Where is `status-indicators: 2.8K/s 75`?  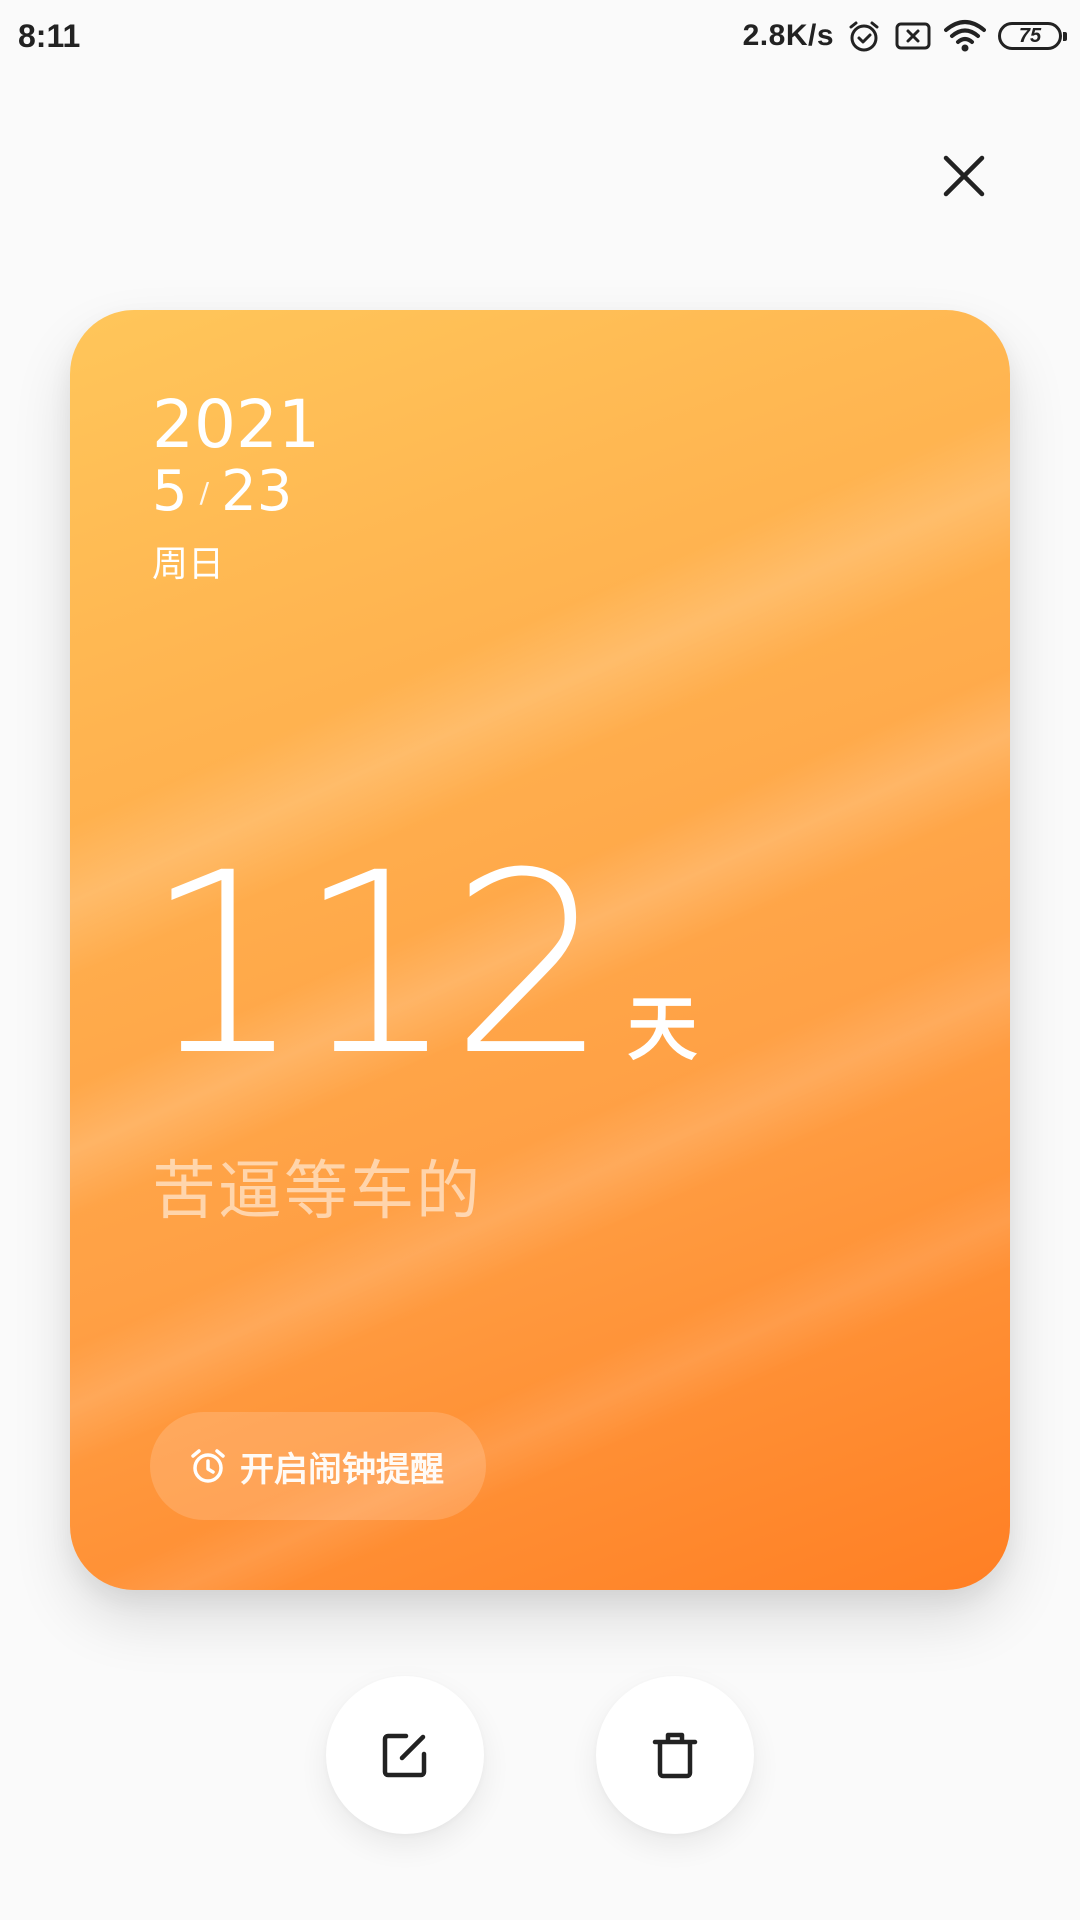
status-indicators: 2.8K/s 75 is located at coordinates (904, 36).